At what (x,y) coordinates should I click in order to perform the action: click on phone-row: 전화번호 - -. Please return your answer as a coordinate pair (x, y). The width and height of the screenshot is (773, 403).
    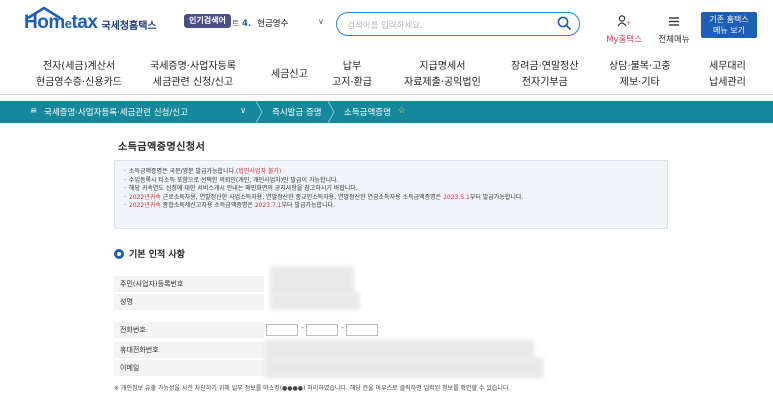
    Looking at the image, I should click on (391, 330).